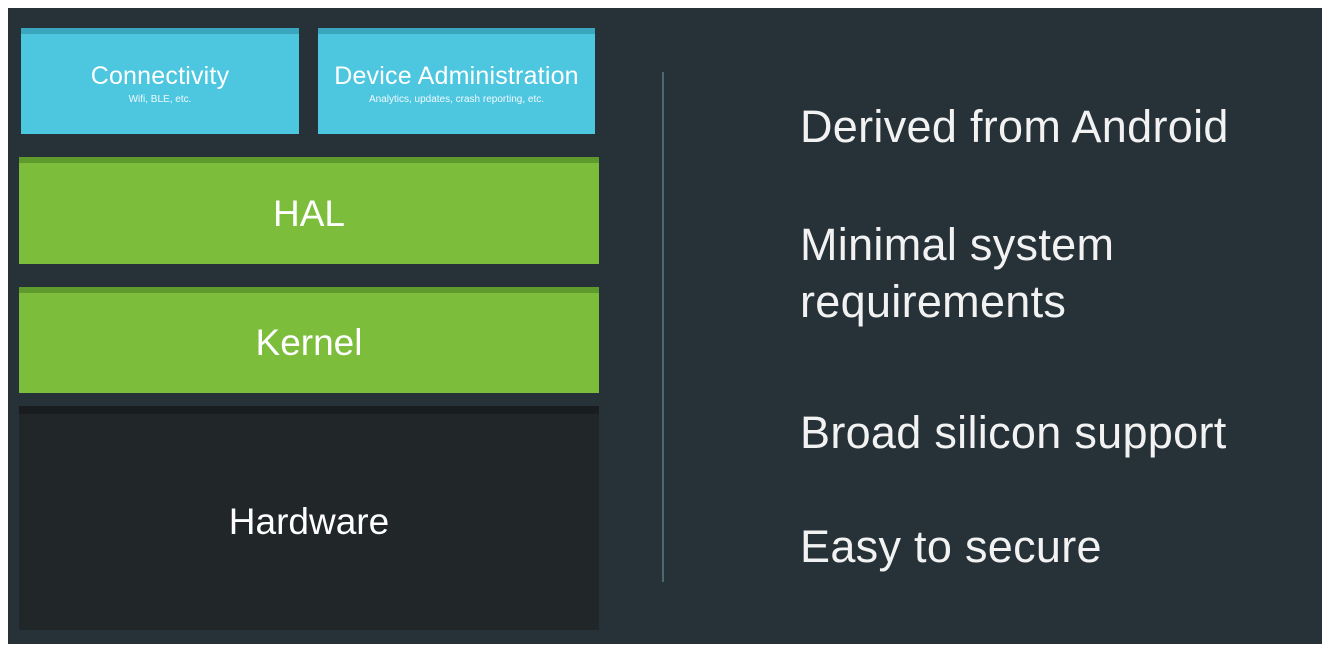 Image resolution: width=1328 pixels, height=650 pixels. Describe the element at coordinates (160, 76) in the screenshot. I see `connectivity-title: Connectivity` at that location.